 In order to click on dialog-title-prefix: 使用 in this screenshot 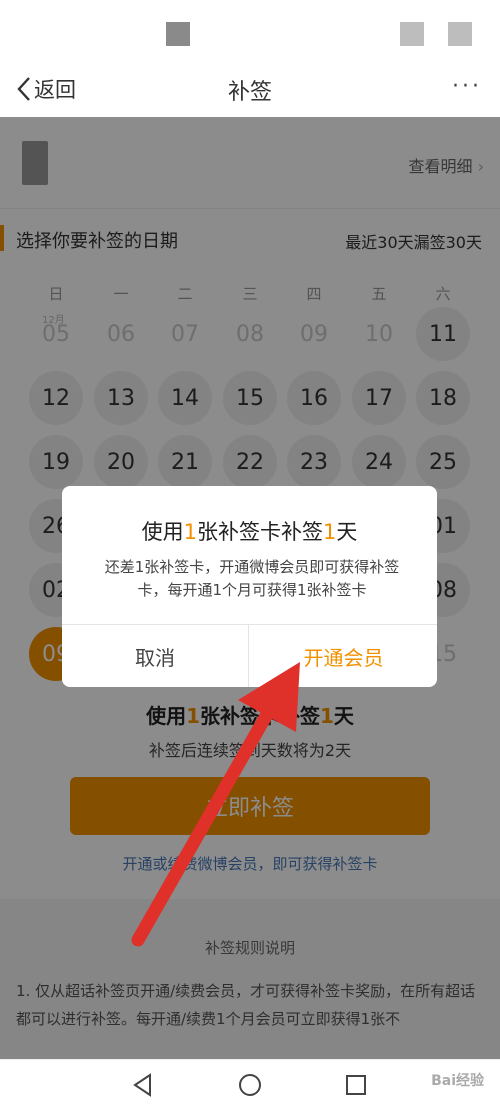, I will do `click(162, 532)`.